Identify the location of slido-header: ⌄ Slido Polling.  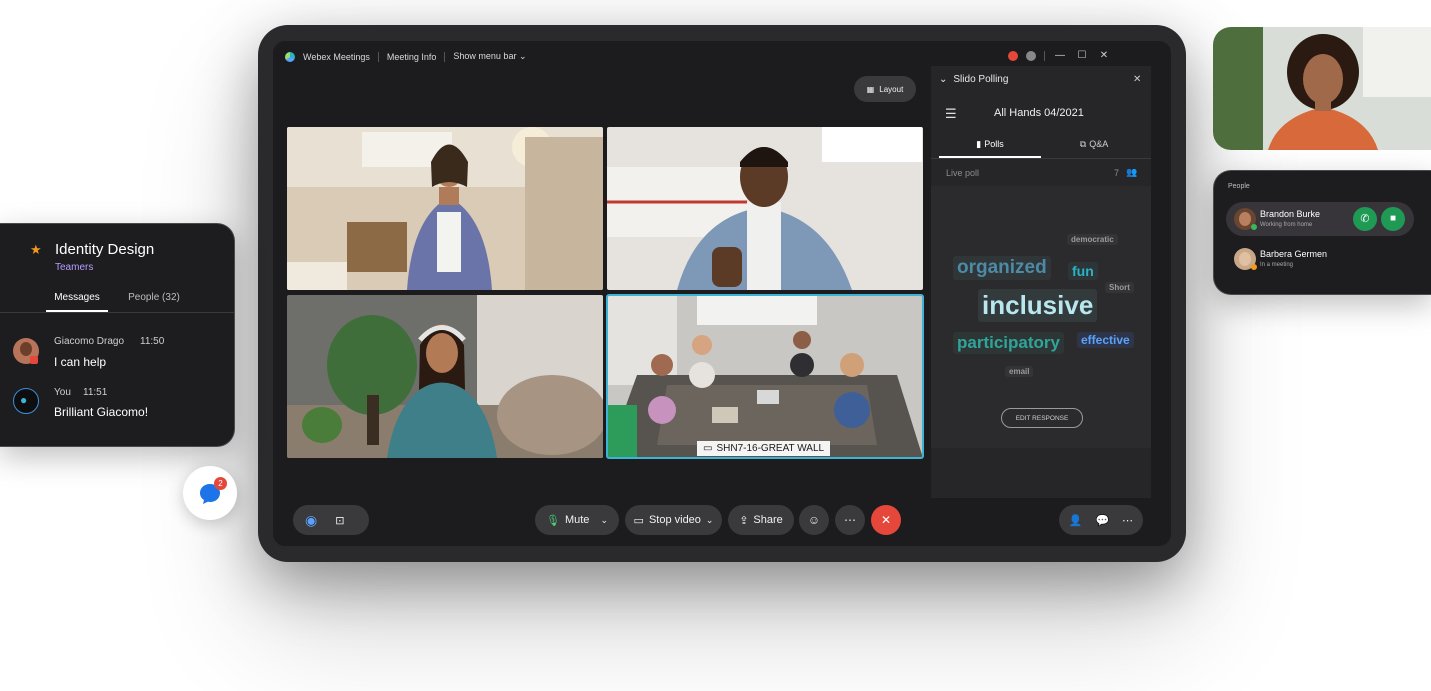
(973, 79).